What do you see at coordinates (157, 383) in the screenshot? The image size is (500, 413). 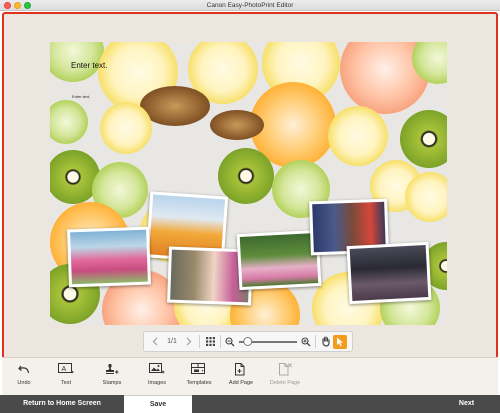 I see `images-label: Images` at bounding box center [157, 383].